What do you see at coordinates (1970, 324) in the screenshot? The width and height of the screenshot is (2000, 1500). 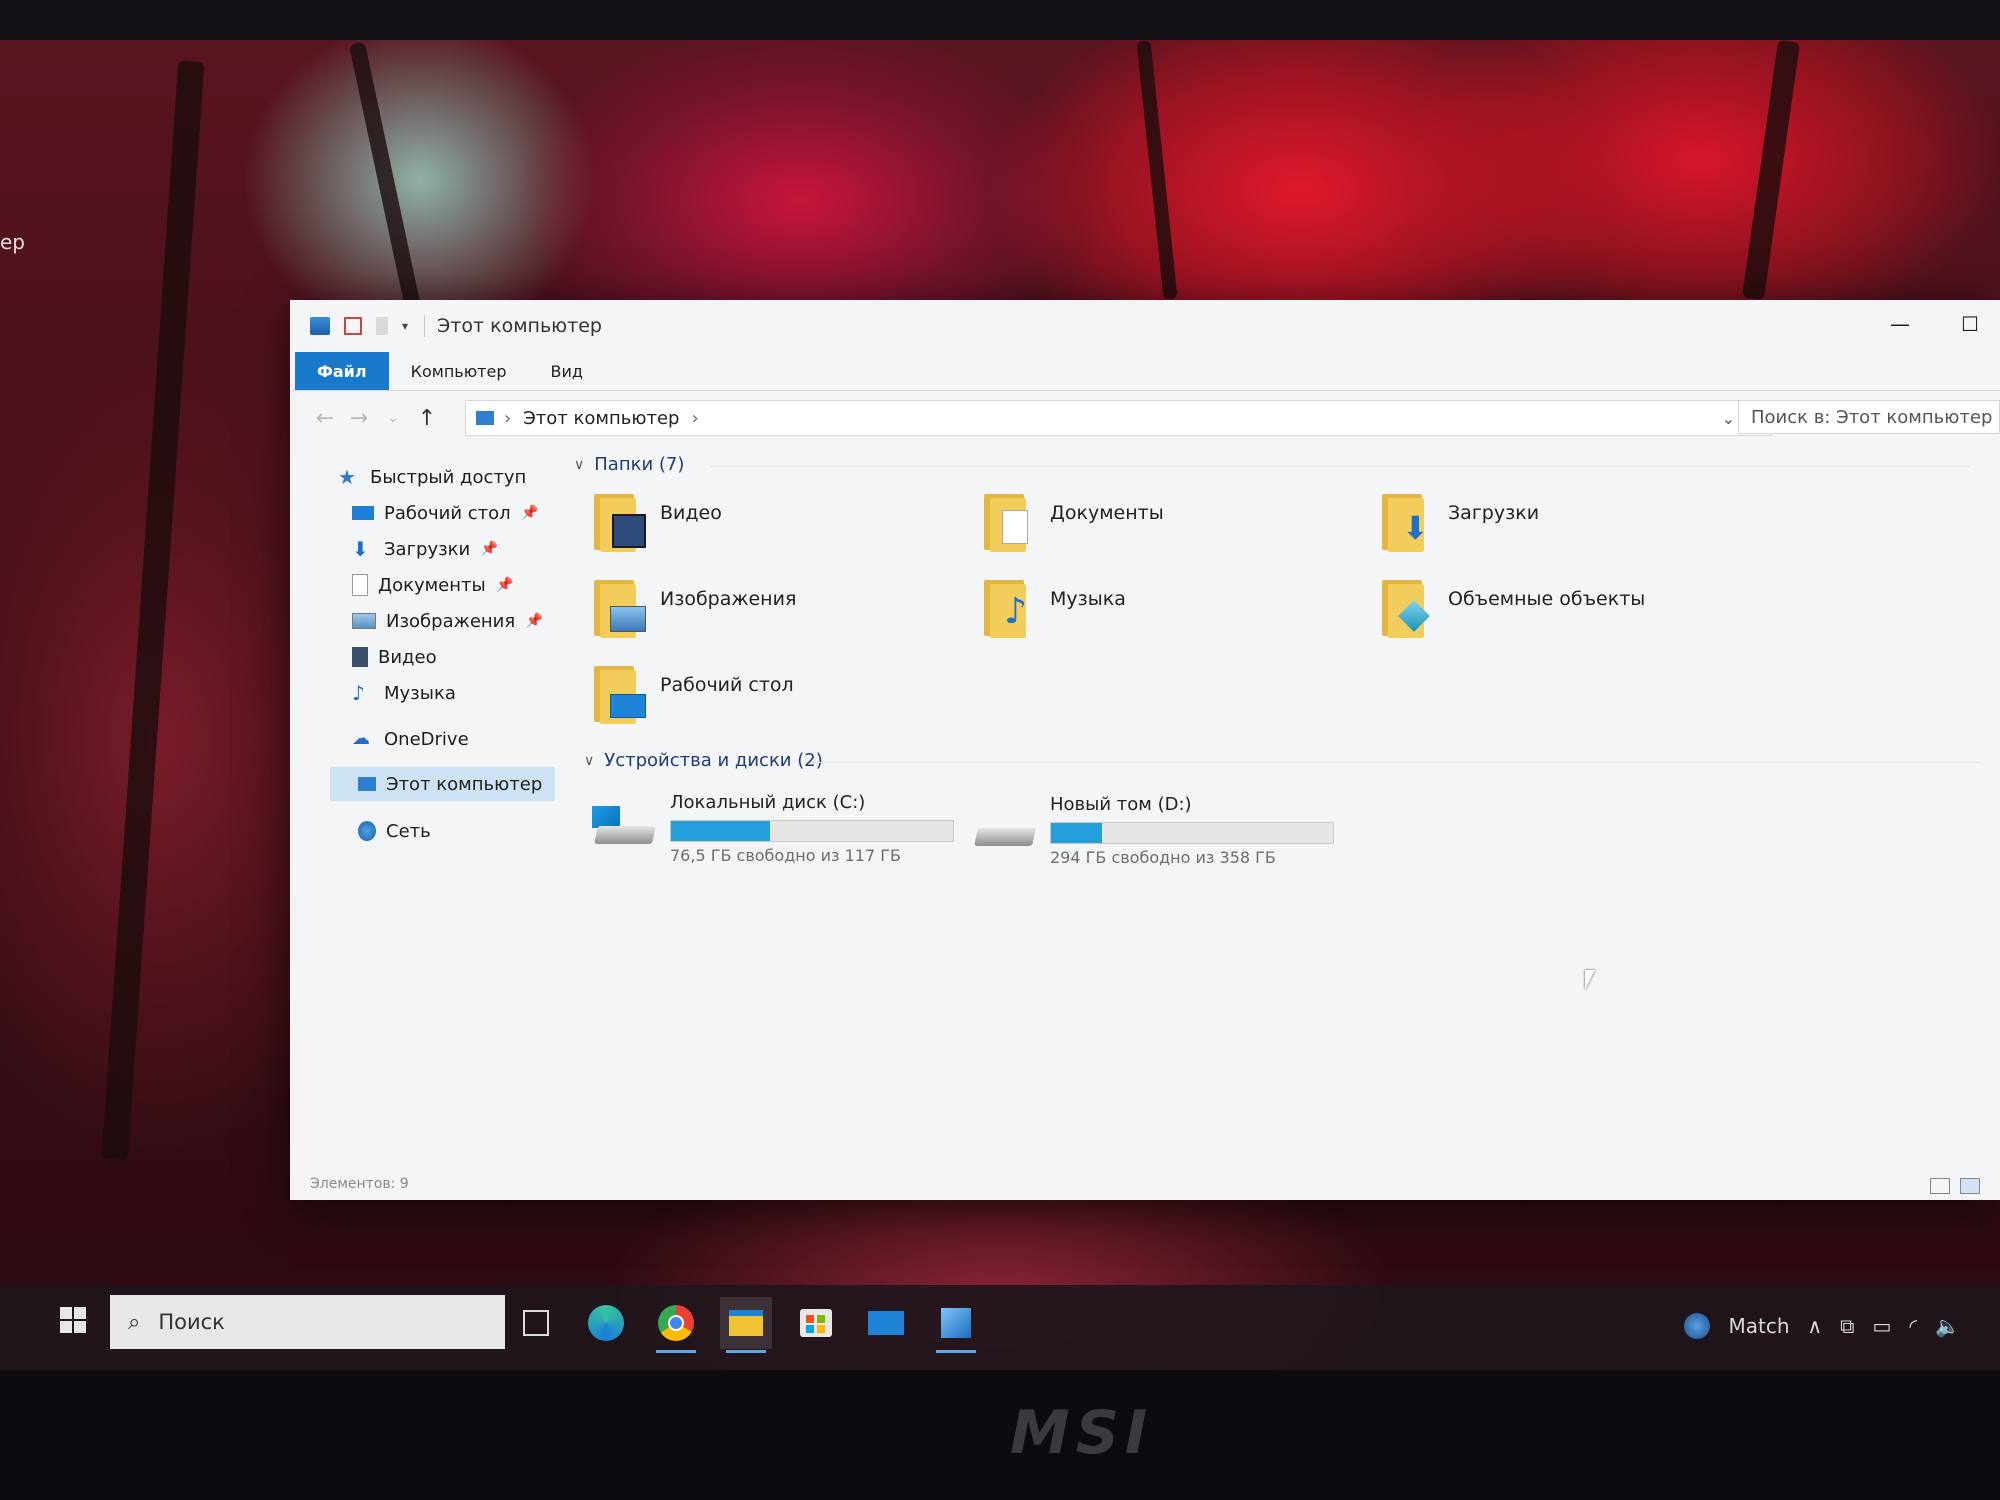 I see `maximize-button: ☐` at bounding box center [1970, 324].